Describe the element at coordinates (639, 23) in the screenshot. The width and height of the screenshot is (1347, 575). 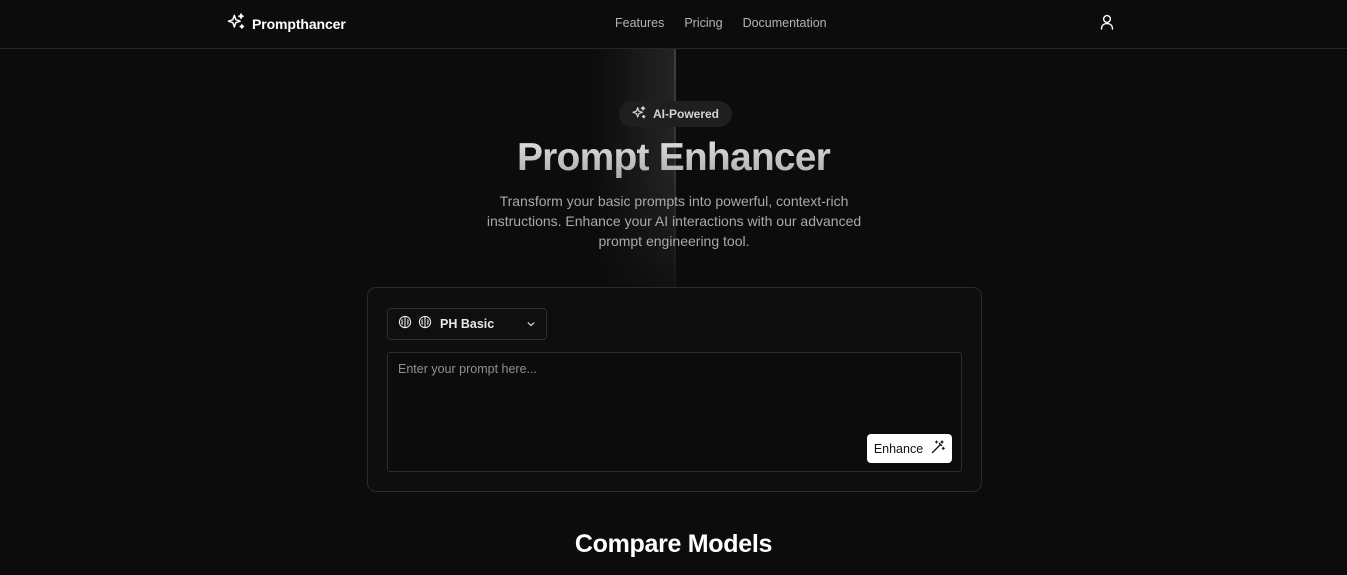
I see `nav-link-features: Features` at that location.